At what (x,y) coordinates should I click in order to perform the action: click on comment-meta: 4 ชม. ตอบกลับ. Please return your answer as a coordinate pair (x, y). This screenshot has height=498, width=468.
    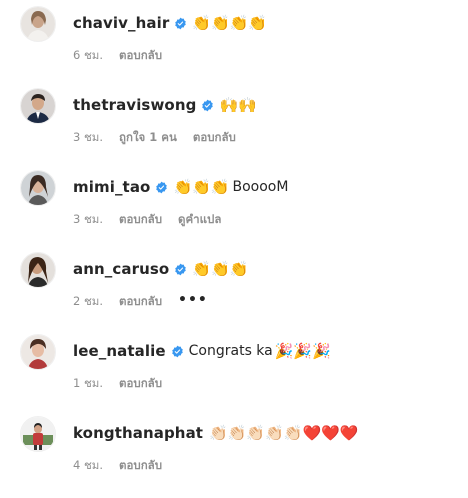
    Looking at the image, I should click on (125, 466).